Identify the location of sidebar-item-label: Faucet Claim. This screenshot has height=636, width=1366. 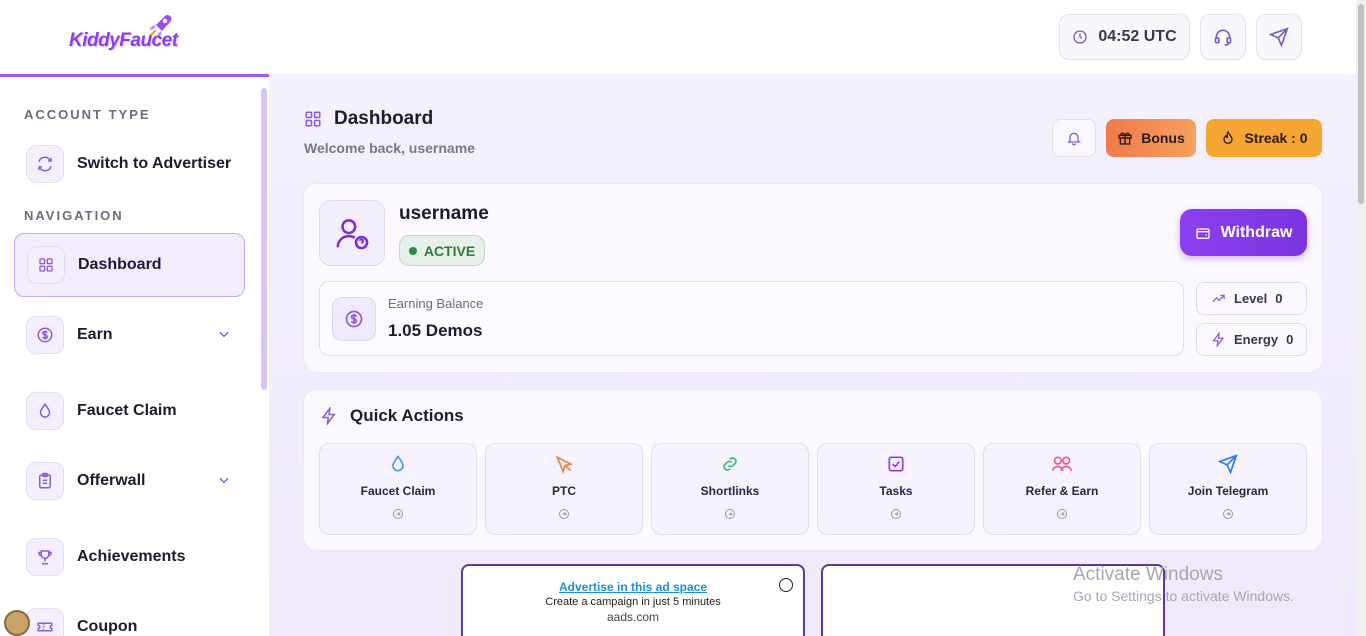
(127, 410).